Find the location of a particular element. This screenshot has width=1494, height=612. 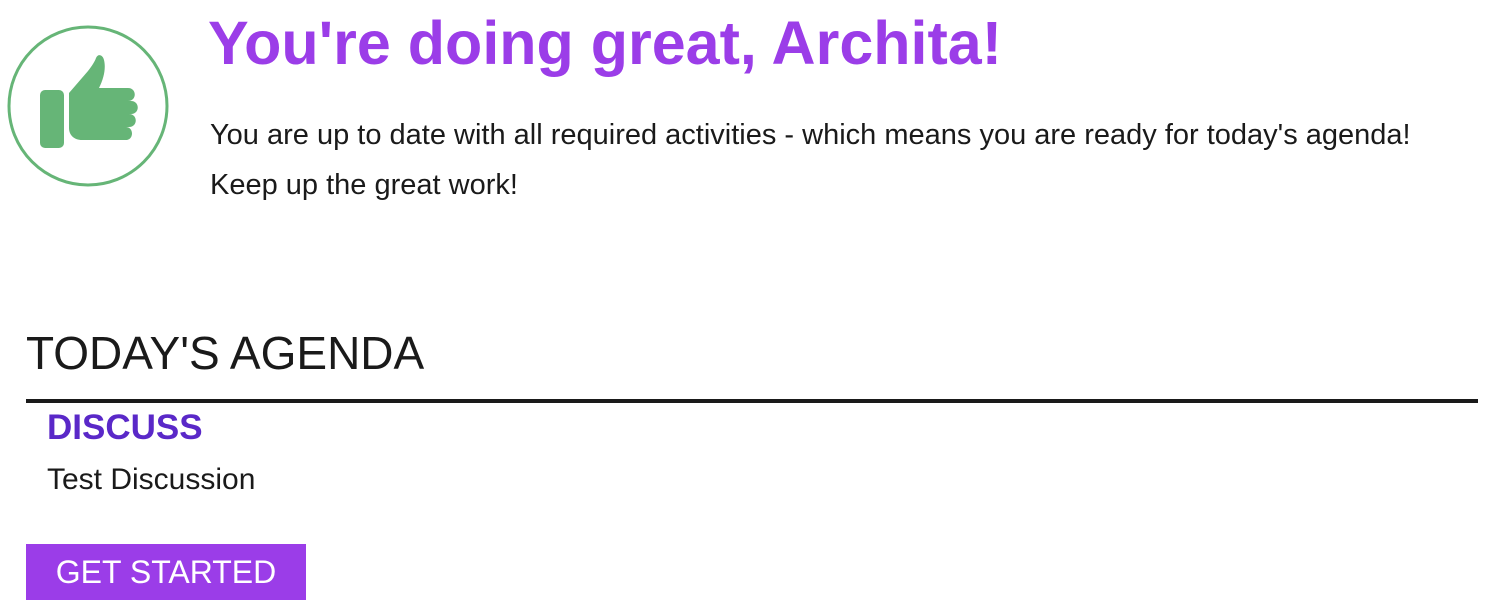

agenda-activity-name: Test Discussion is located at coordinates (151, 479).